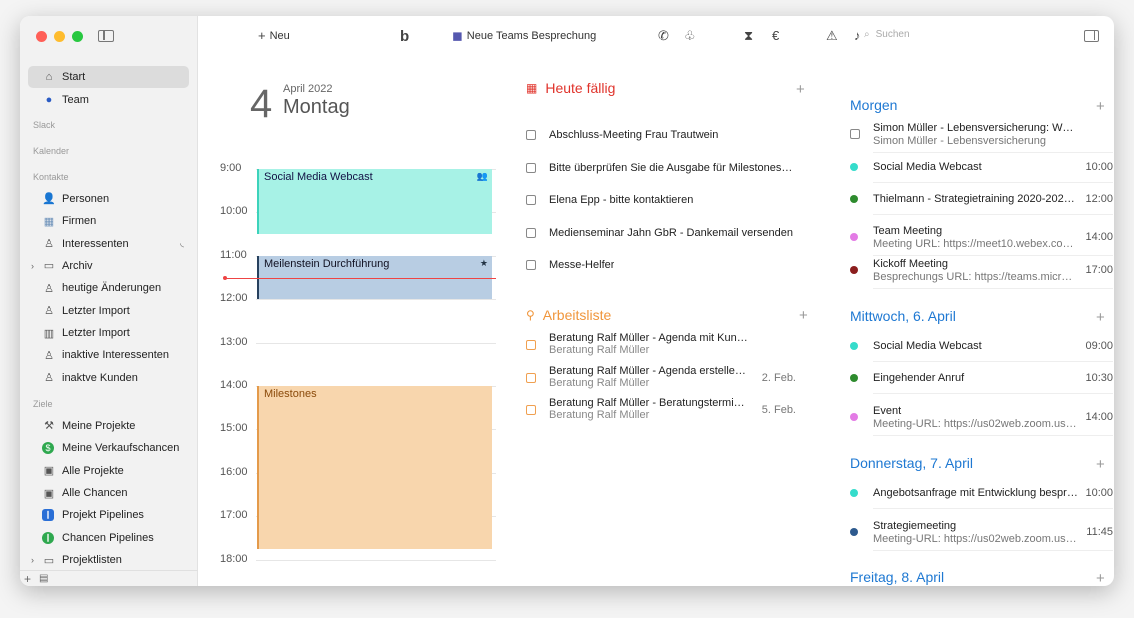  Describe the element at coordinates (108, 77) in the screenshot. I see `sidebar-item-start: ⌂ Start` at that location.